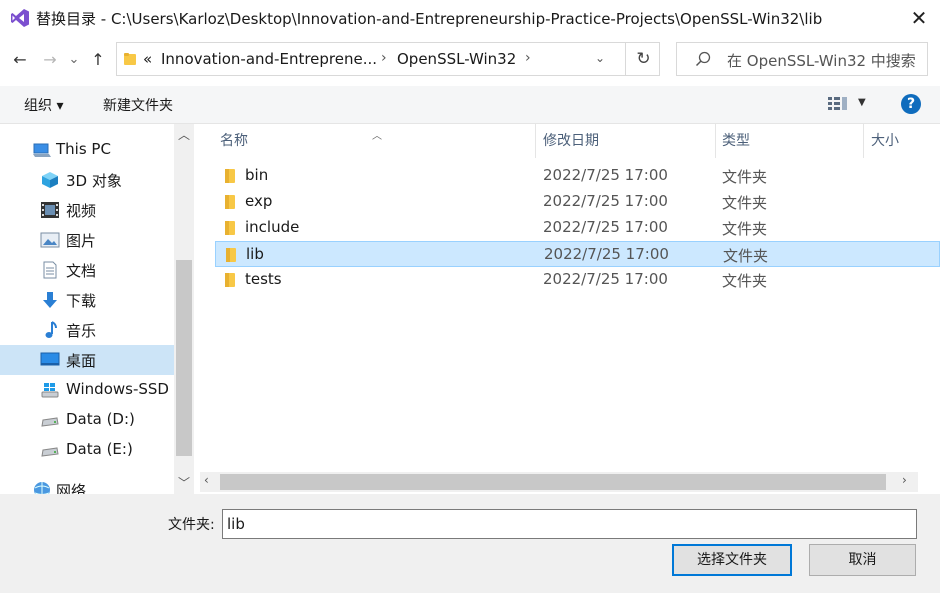  What do you see at coordinates (263, 279) in the screenshot?
I see `file-name: tests` at bounding box center [263, 279].